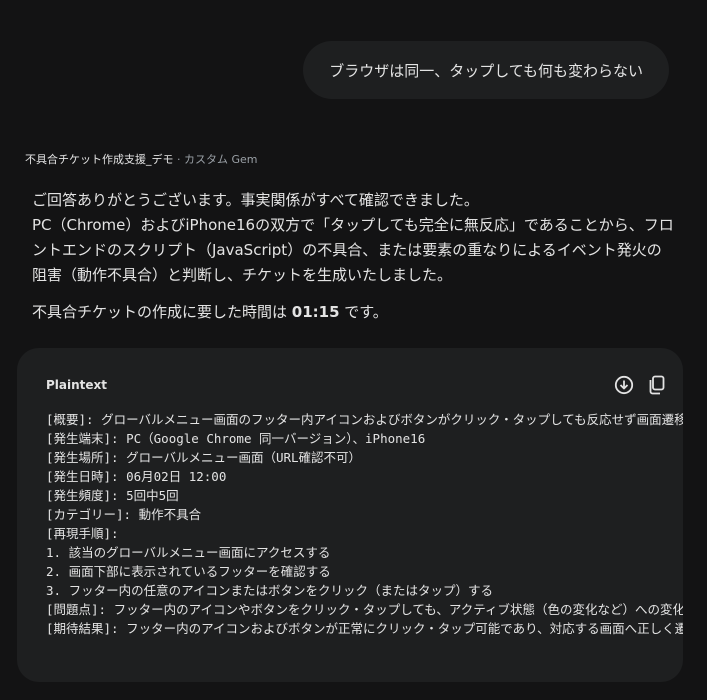 This screenshot has width=707, height=700. I want to click on code-line: 3. フッター内の任意のアイコンまたはボタンをクリック（またはタップ）する, so click(269, 590).